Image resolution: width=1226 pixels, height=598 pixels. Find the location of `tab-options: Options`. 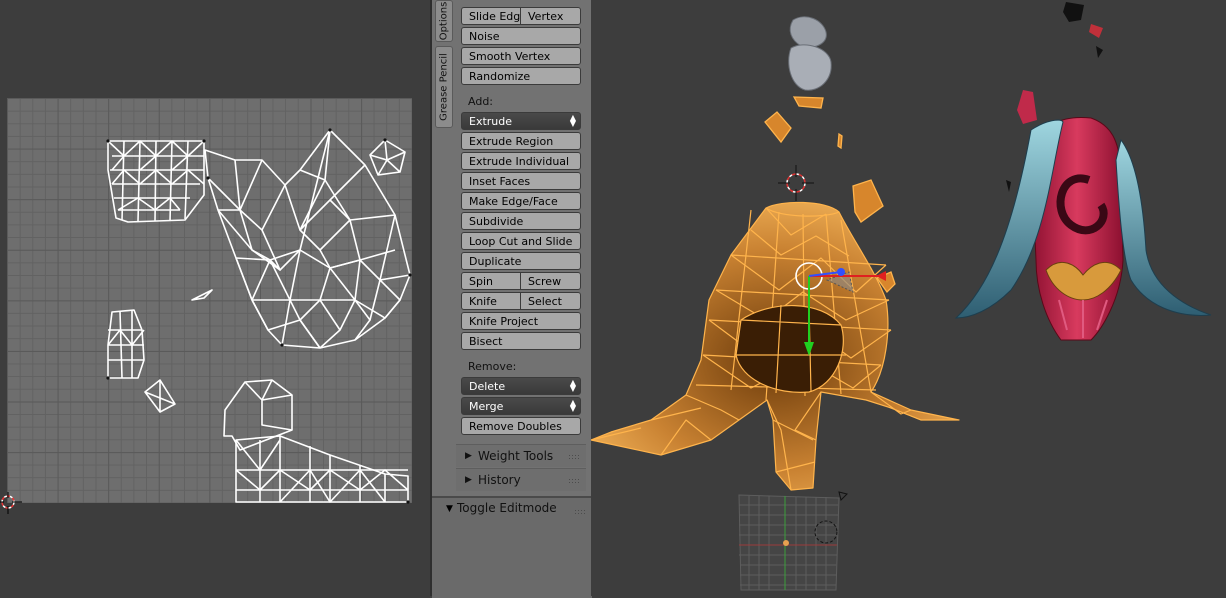

tab-options: Options is located at coordinates (444, 21).